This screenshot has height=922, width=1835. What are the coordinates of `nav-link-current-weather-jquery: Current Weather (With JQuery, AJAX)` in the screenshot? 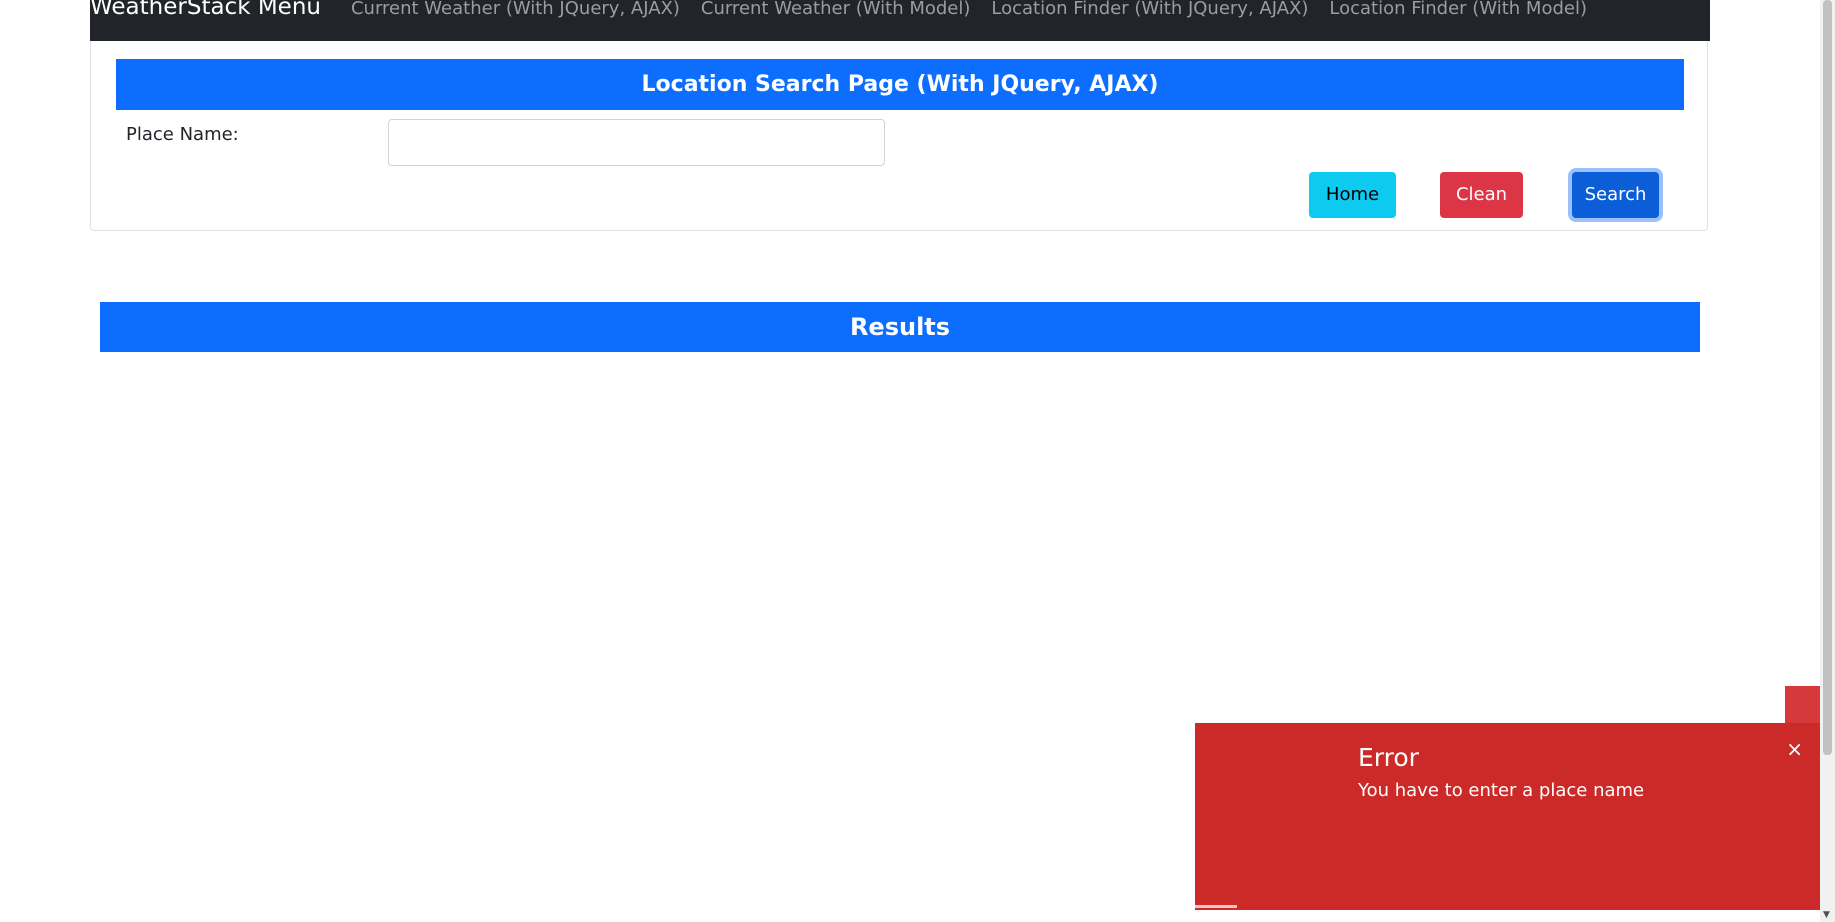 It's located at (515, 9).